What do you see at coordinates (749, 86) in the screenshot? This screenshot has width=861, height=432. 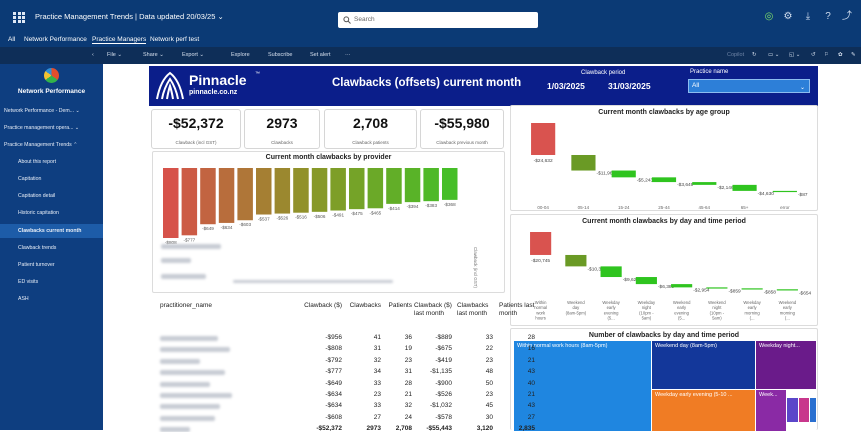 I see `practice-name-dropdown: All ⌄` at bounding box center [749, 86].